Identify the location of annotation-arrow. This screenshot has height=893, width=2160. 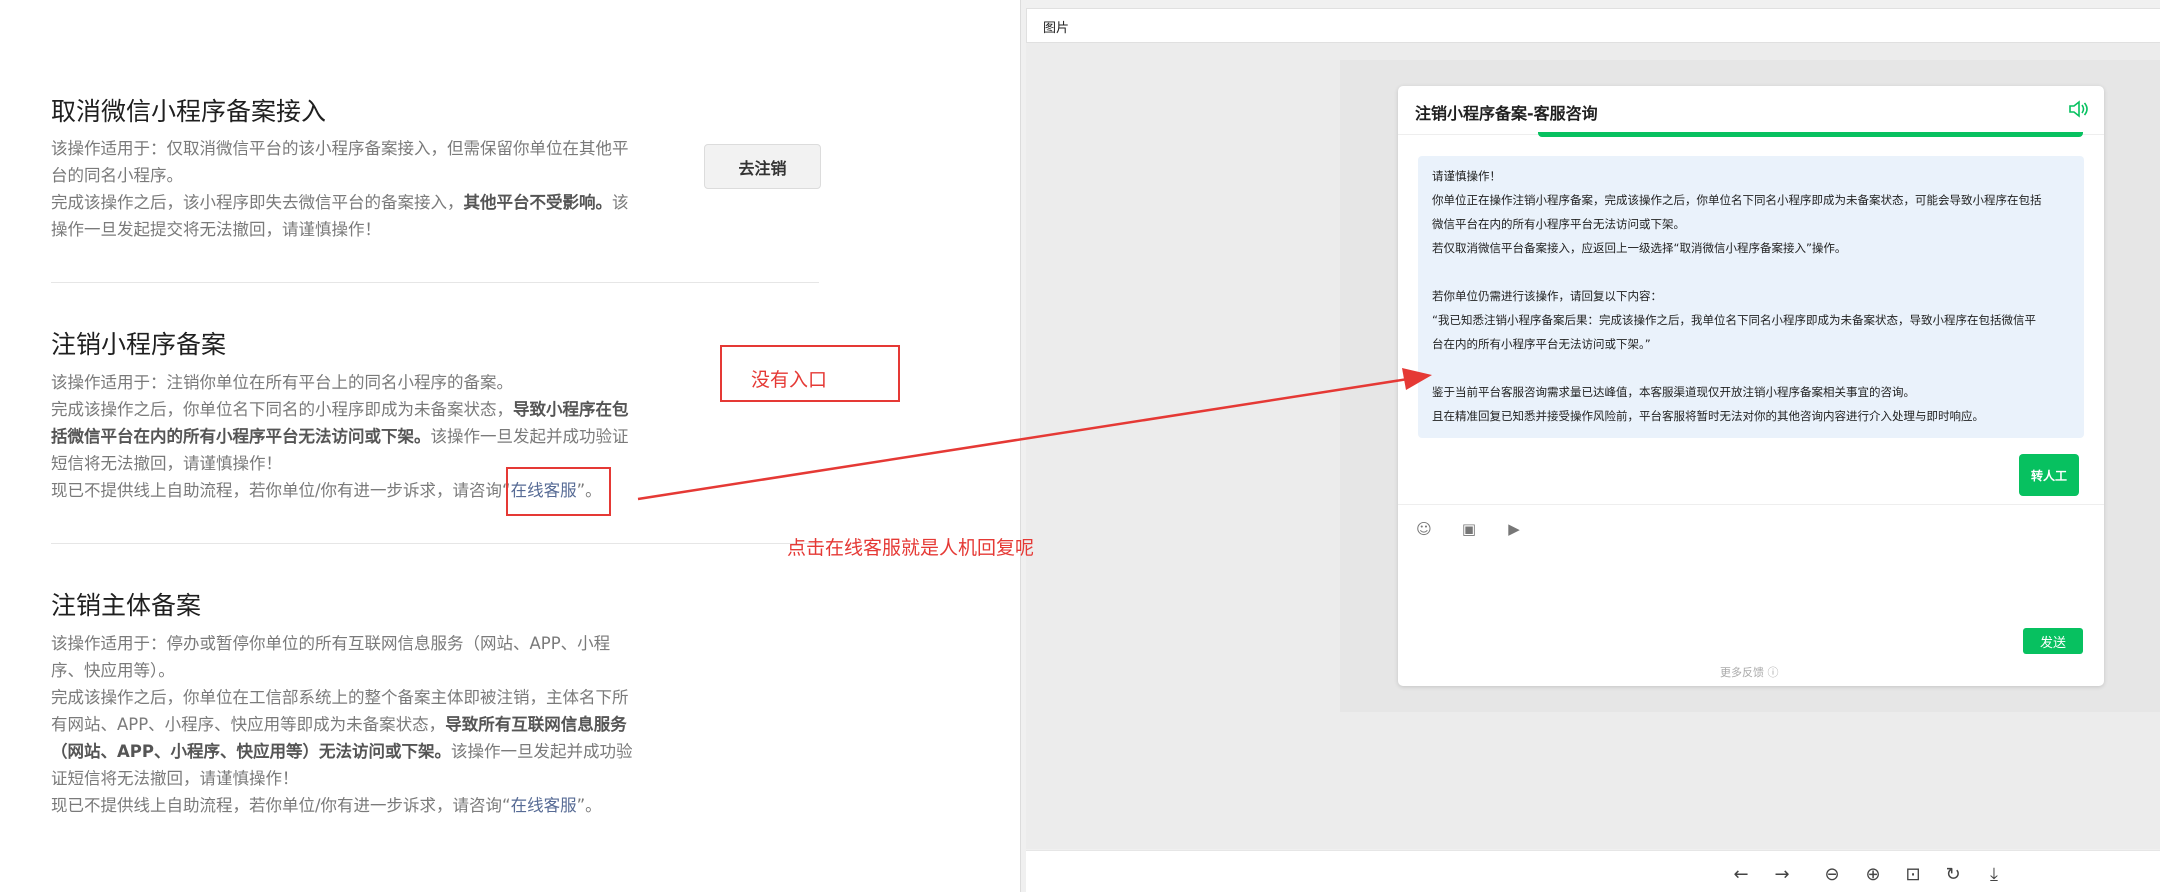
(1034, 434).